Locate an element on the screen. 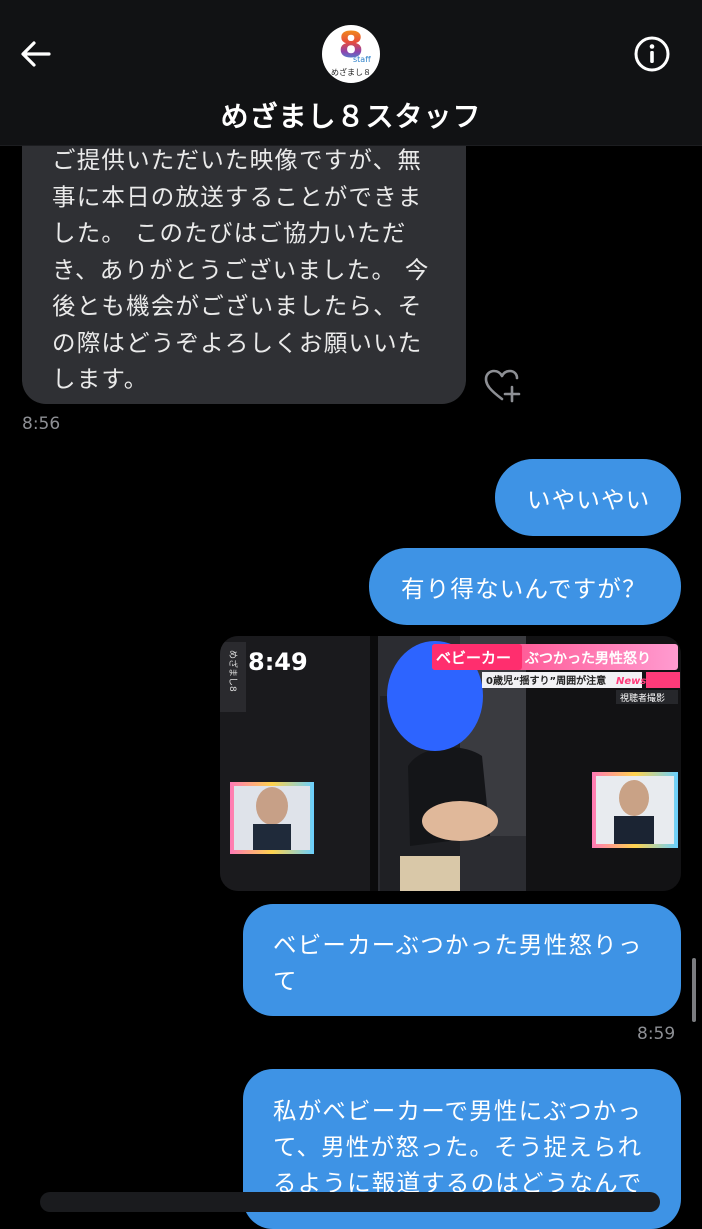  info-icon is located at coordinates (652, 54).